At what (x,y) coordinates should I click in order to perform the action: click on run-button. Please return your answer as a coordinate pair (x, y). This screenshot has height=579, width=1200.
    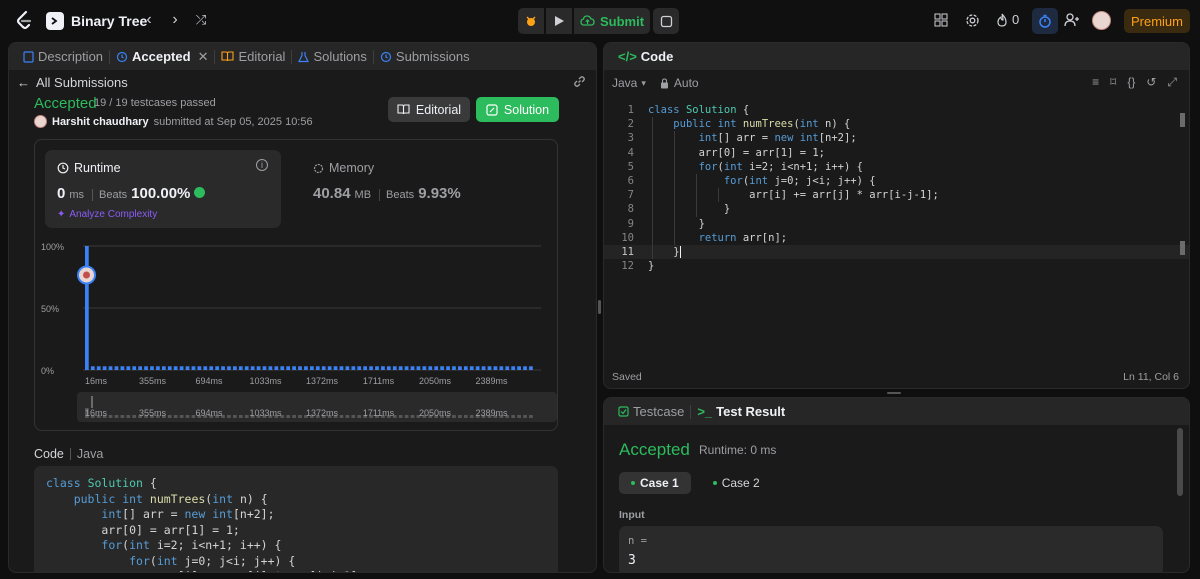
    Looking at the image, I should click on (559, 21).